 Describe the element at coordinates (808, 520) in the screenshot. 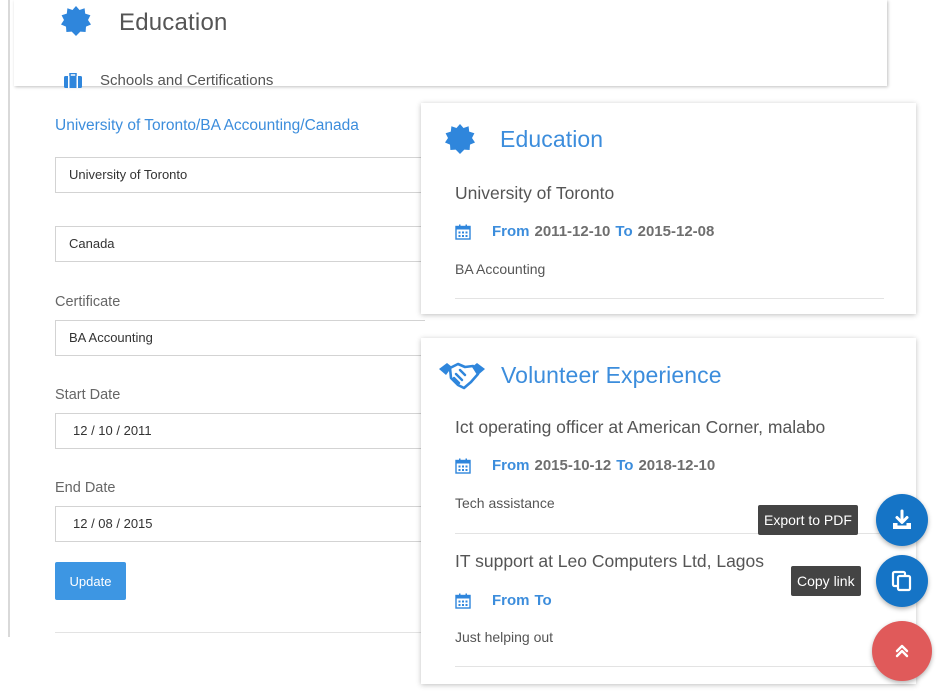

I see `export-pdf-tooltip: Export to PDF` at that location.